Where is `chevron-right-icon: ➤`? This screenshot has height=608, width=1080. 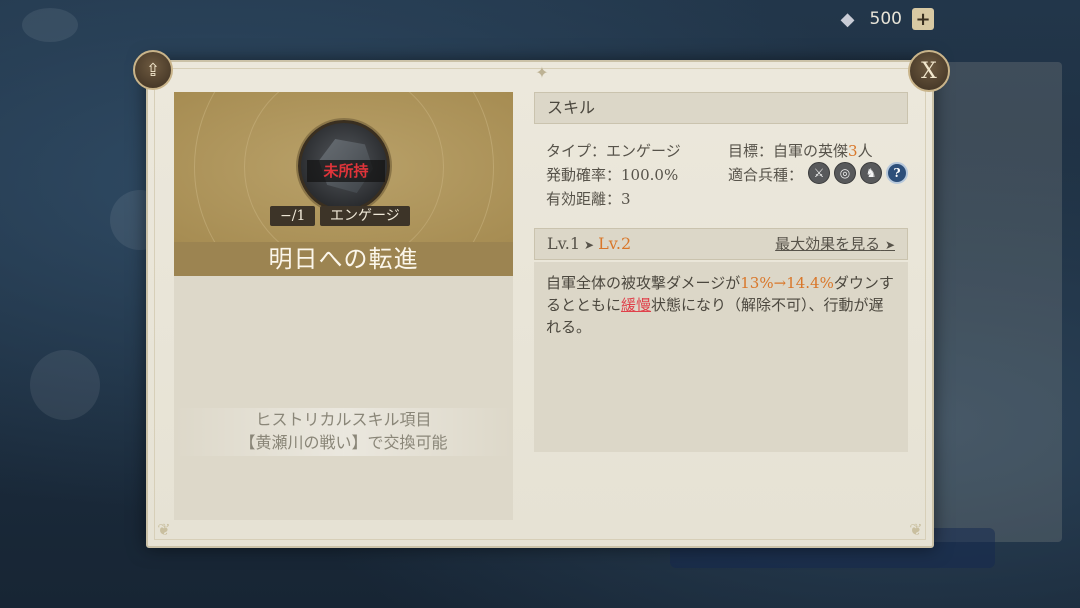 chevron-right-icon: ➤ is located at coordinates (889, 245).